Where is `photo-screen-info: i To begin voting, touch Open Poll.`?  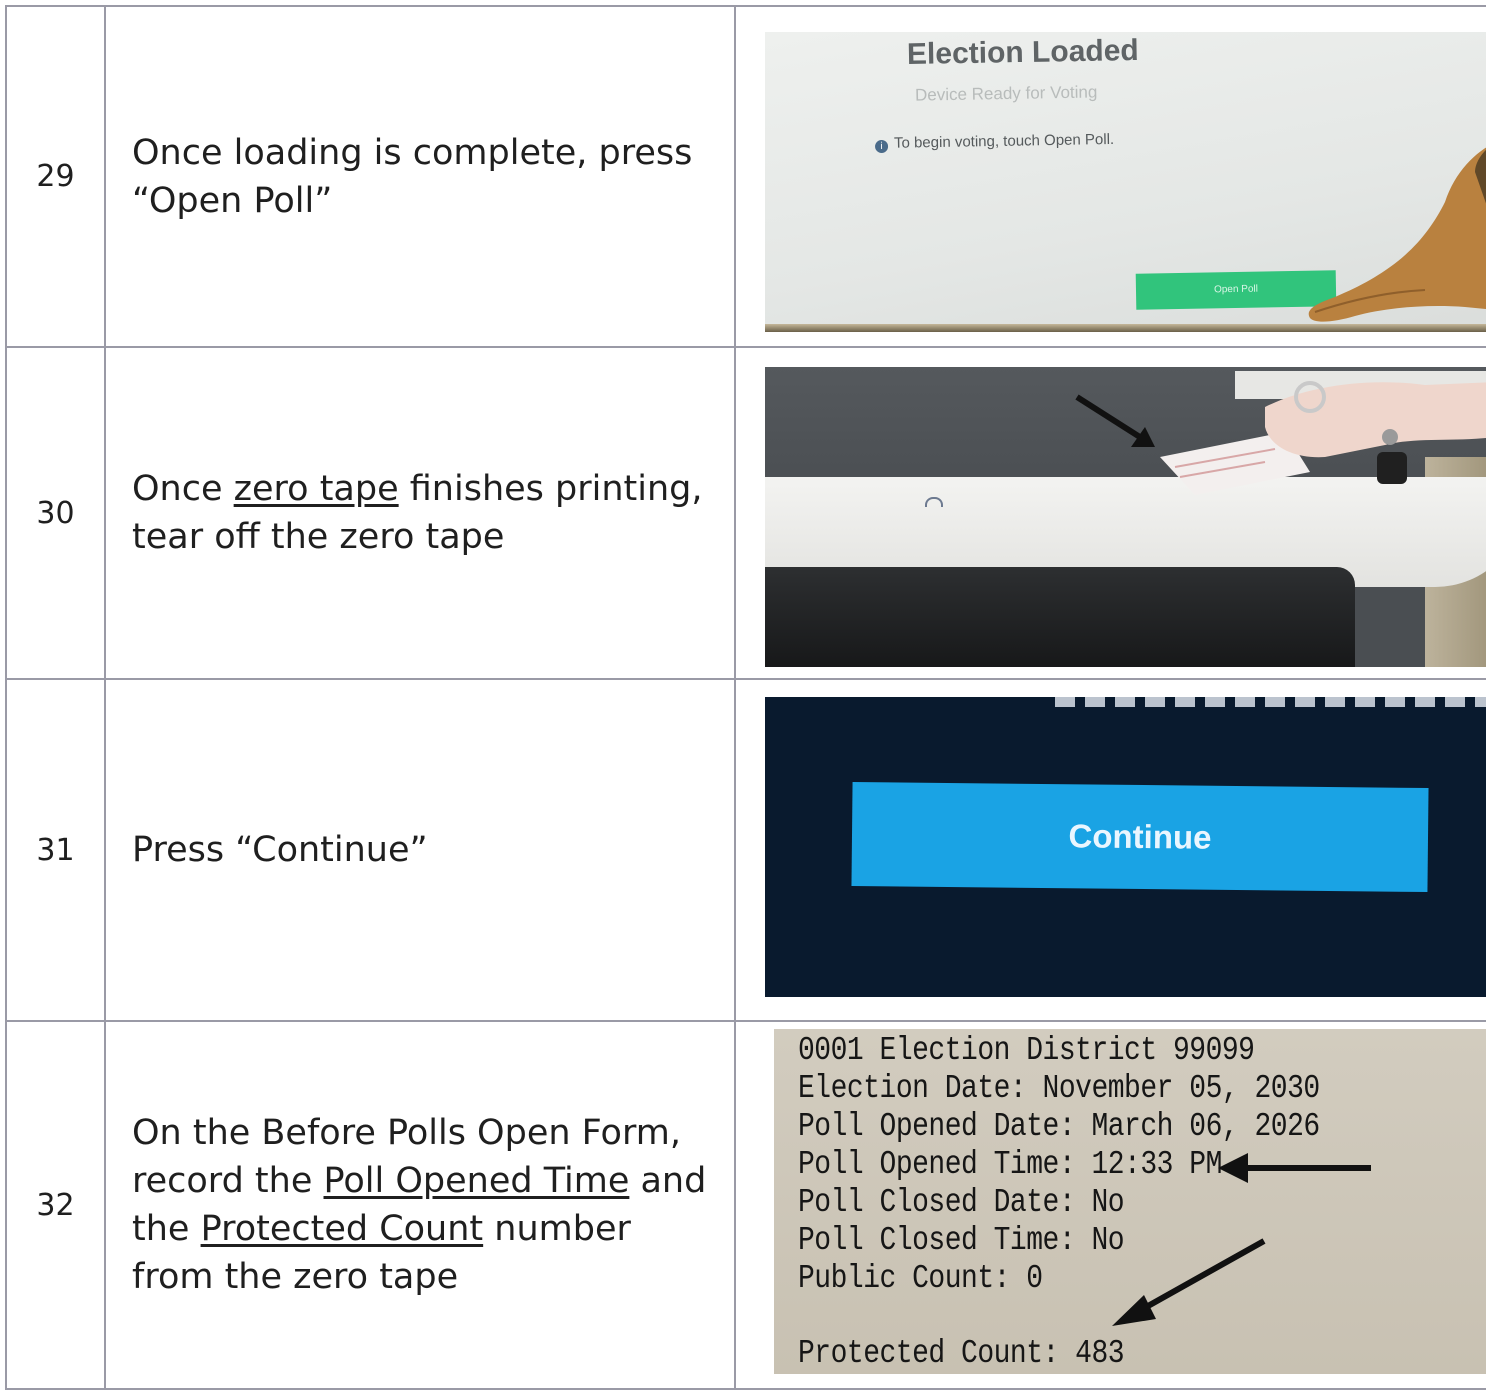 photo-screen-info: i To begin voting, touch Open Poll. is located at coordinates (994, 142).